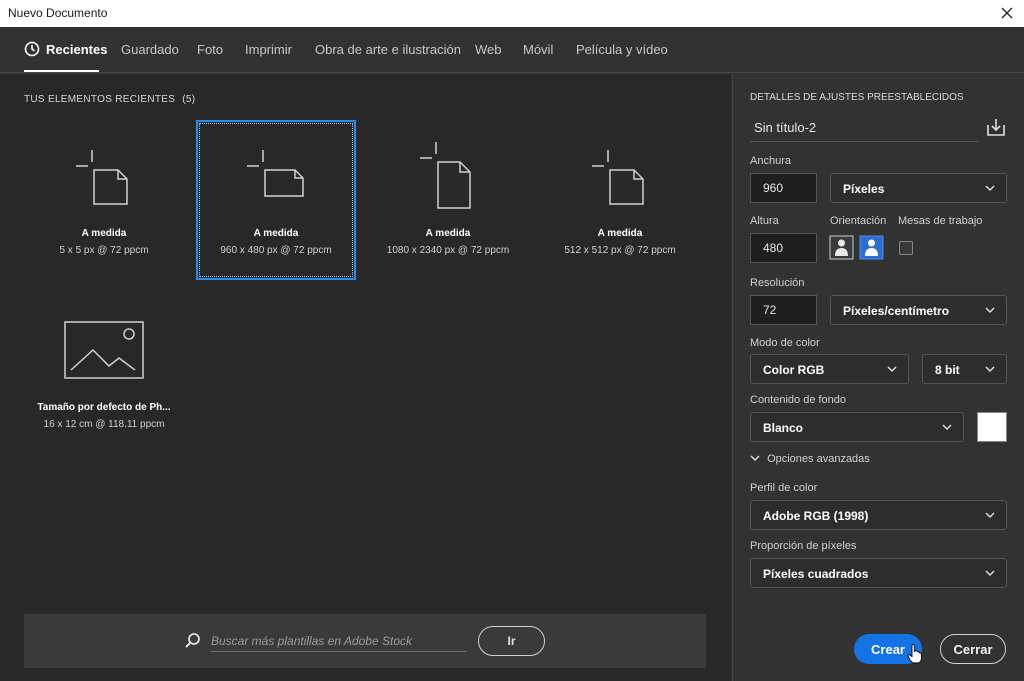  I want to click on recent-item: A medida 5 x 5 px @ 72 ppcm, so click(104, 200).